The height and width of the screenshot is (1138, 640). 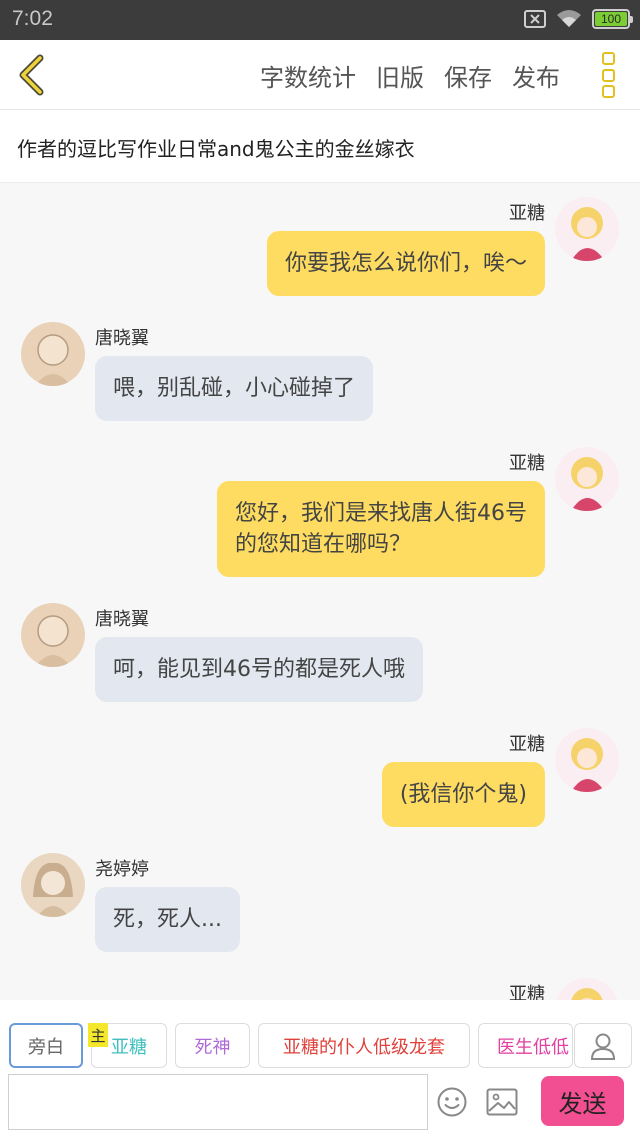 What do you see at coordinates (608, 75) in the screenshot?
I see `more-menu-icon` at bounding box center [608, 75].